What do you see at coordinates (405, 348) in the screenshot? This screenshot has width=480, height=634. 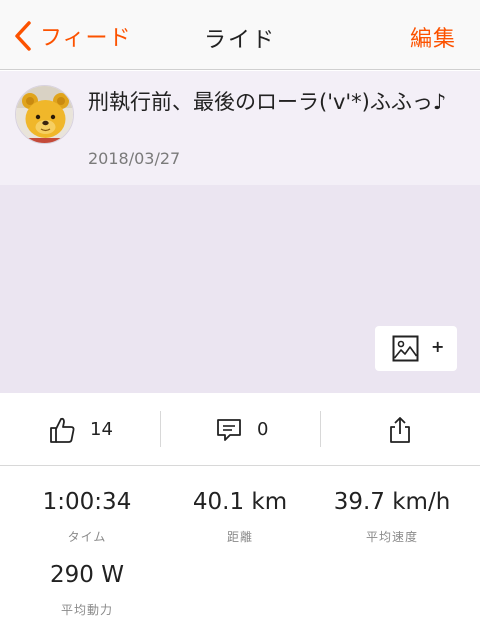 I see `image-icon` at bounding box center [405, 348].